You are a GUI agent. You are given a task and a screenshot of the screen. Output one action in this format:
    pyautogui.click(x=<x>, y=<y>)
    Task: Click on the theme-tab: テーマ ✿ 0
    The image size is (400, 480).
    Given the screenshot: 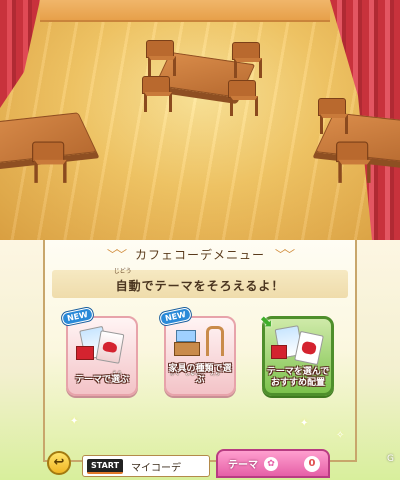 What is the action you would take?
    pyautogui.click(x=273, y=463)
    